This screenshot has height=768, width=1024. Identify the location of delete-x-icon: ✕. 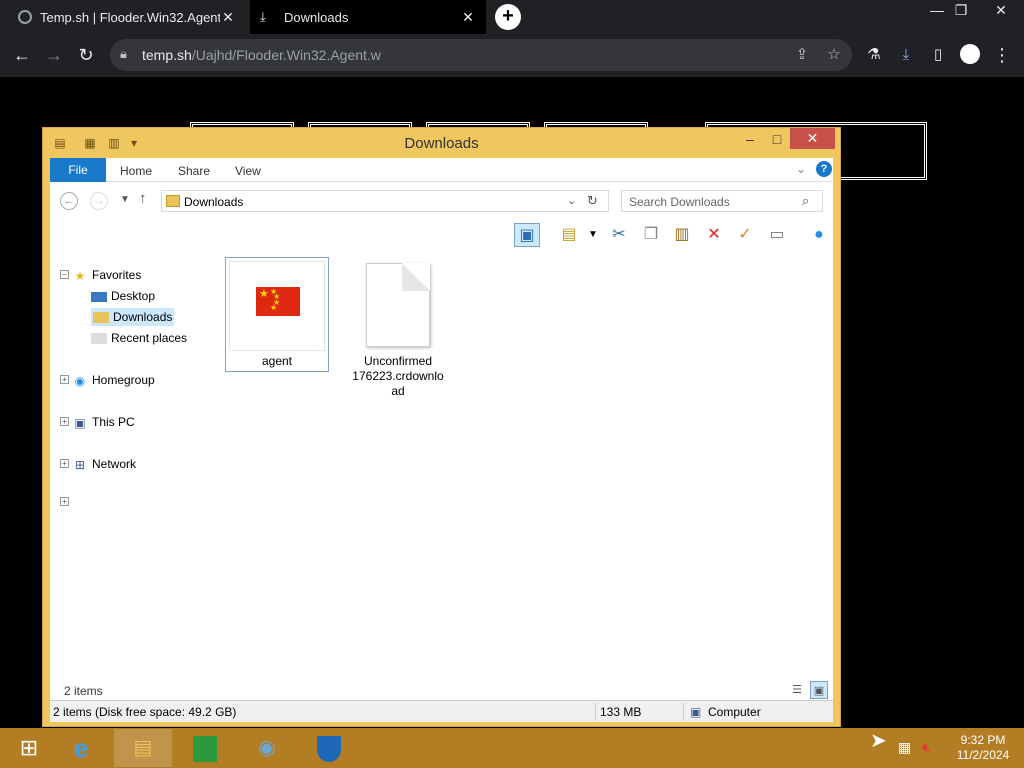
(714, 235).